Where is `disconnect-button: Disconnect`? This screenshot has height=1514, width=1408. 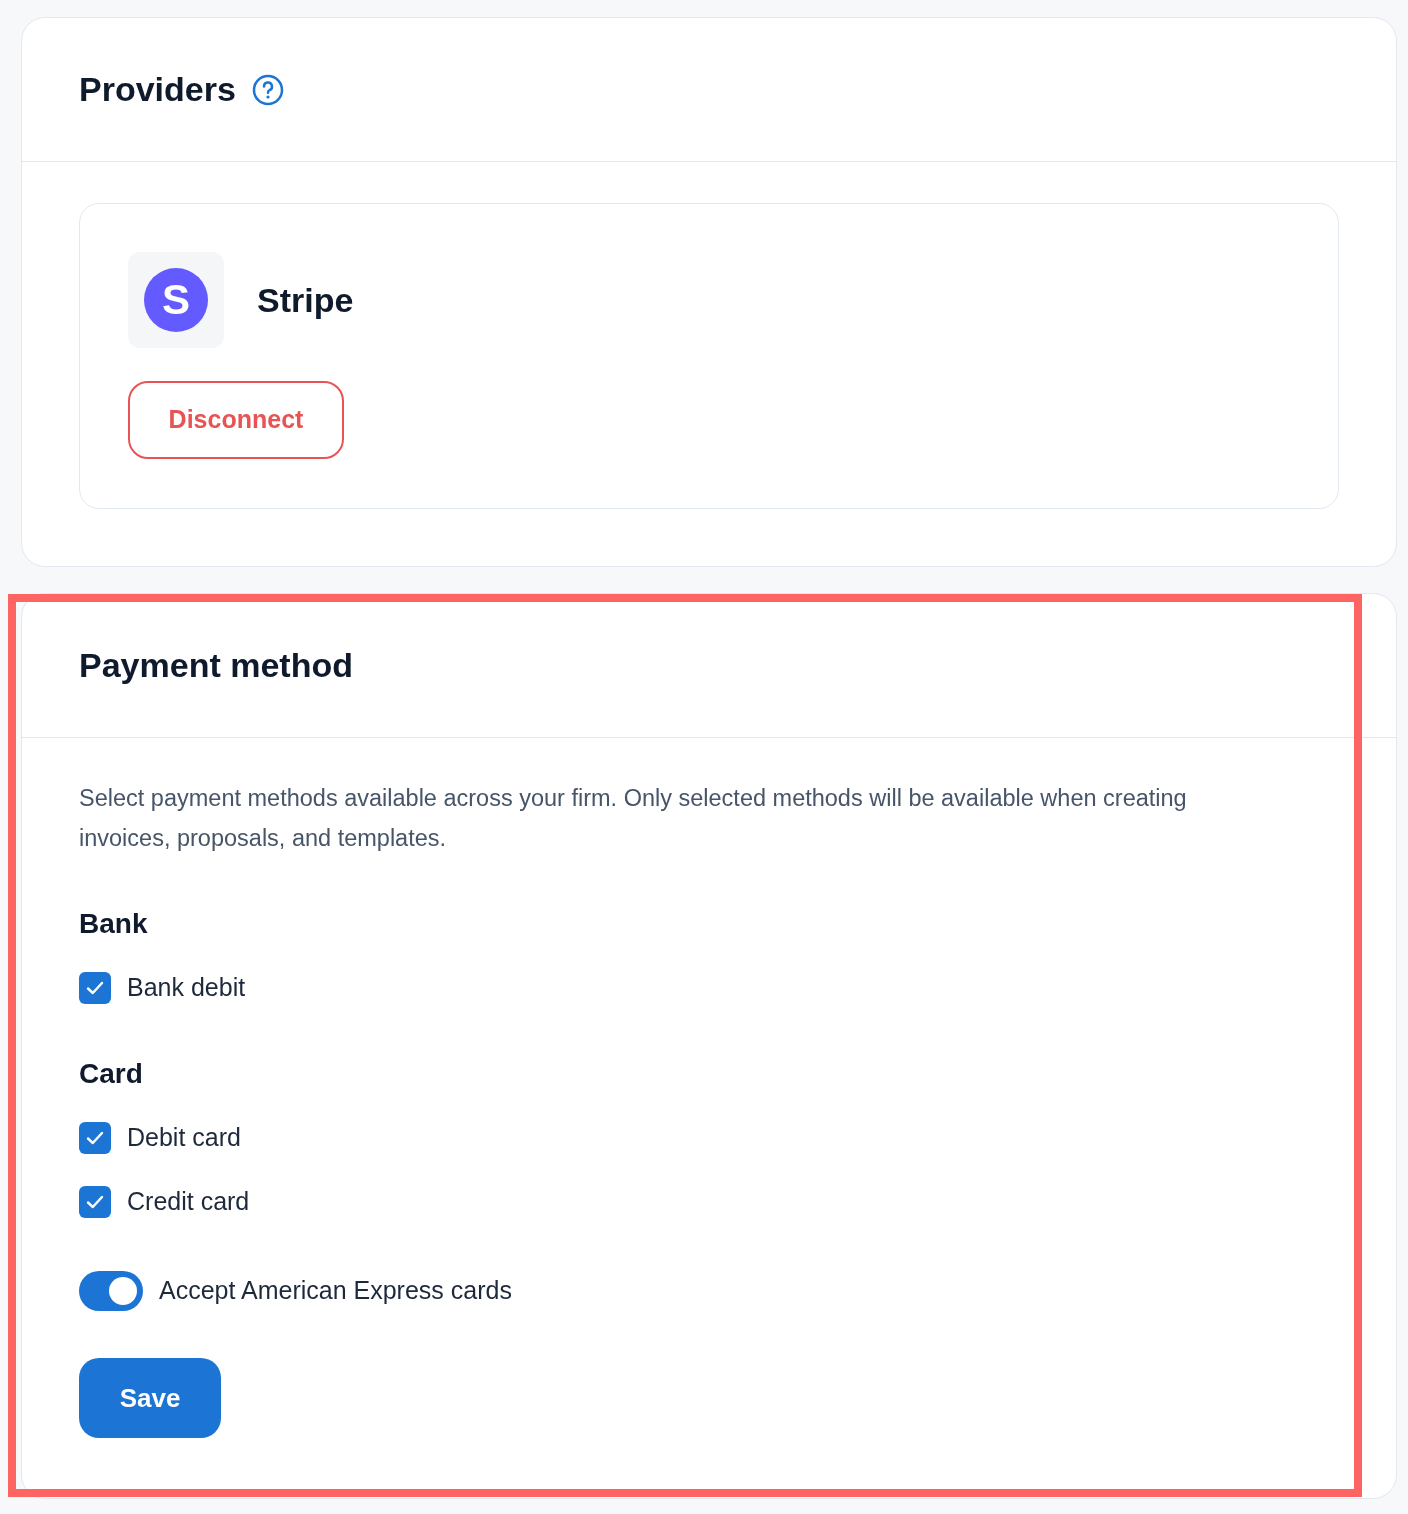 disconnect-button: Disconnect is located at coordinates (236, 420).